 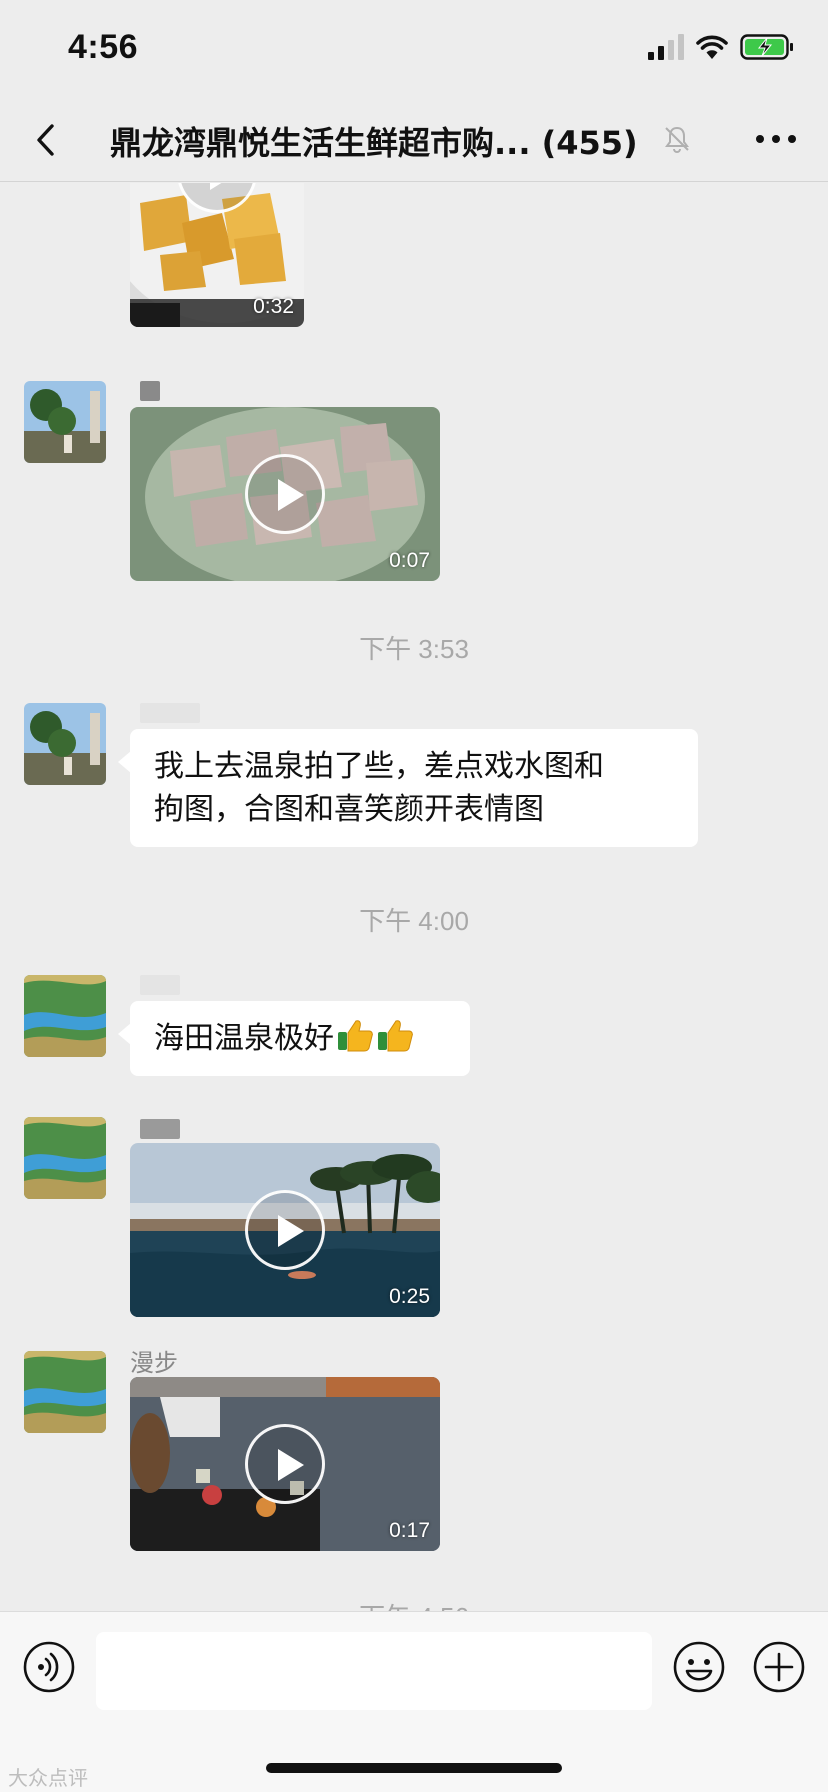 I want to click on timestamp: 下午 3:53, so click(x=414, y=649).